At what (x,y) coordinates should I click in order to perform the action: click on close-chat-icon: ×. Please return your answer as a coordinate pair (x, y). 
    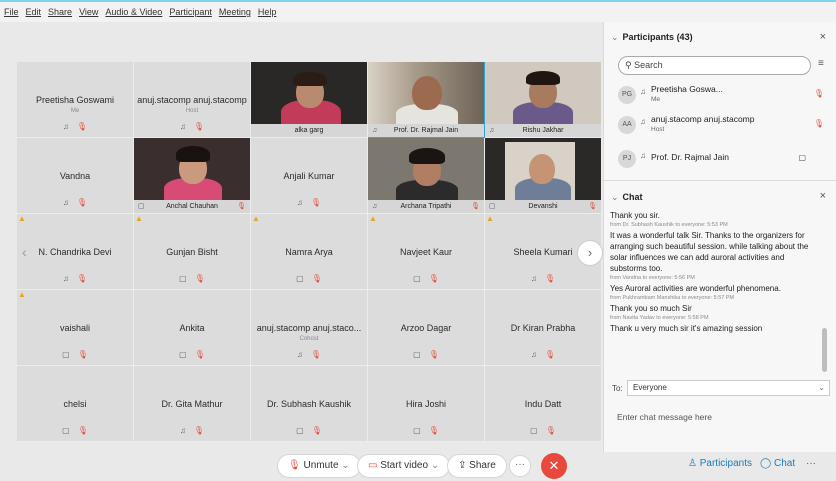
    Looking at the image, I should click on (823, 196).